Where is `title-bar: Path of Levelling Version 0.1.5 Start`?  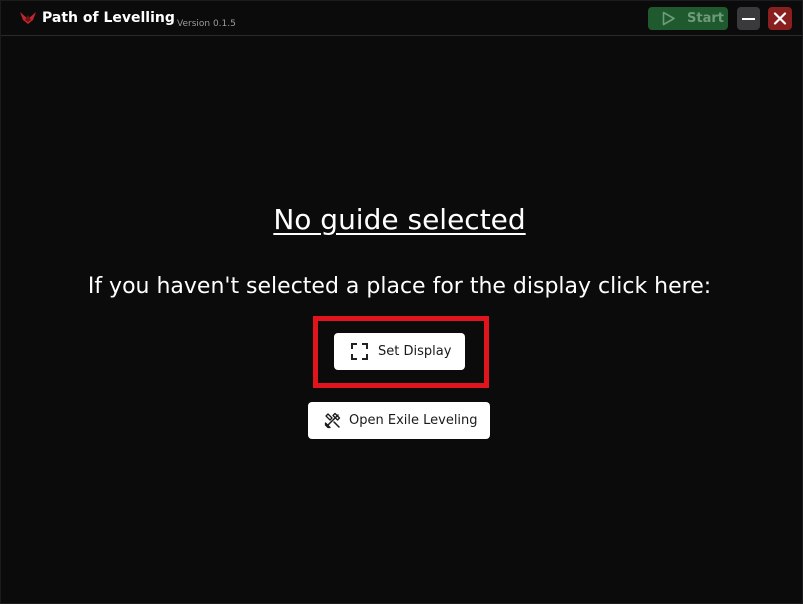
title-bar: Path of Levelling Version 0.1.5 Start is located at coordinates (401, 18).